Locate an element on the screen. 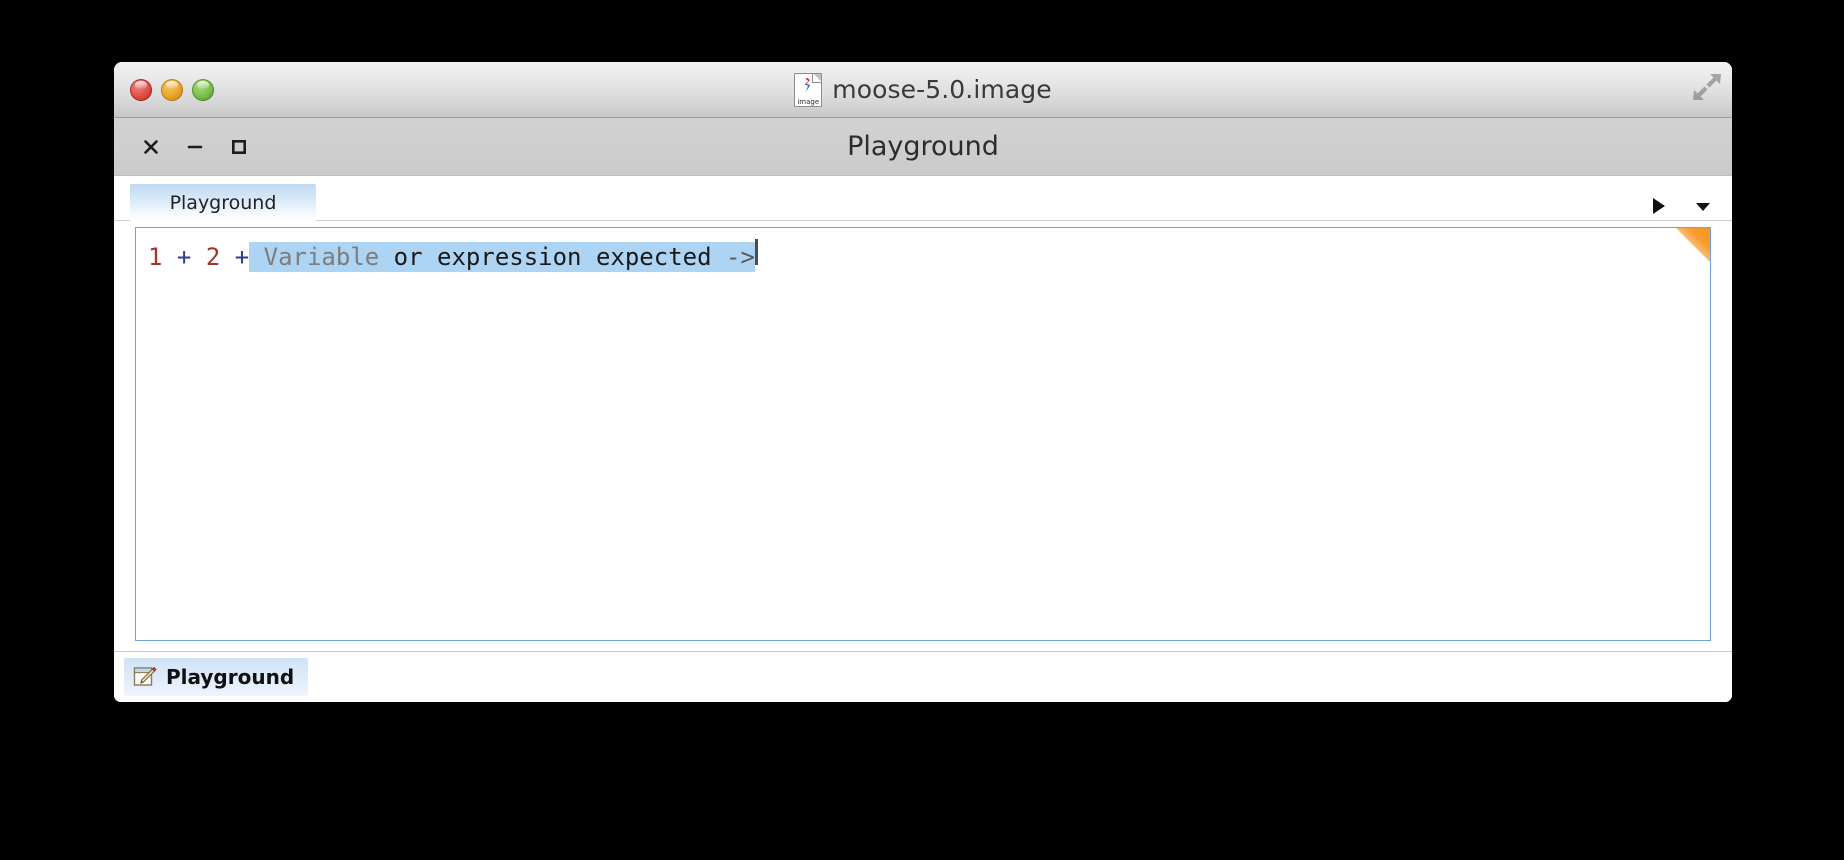 The width and height of the screenshot is (1844, 860). text-caret is located at coordinates (756, 252).